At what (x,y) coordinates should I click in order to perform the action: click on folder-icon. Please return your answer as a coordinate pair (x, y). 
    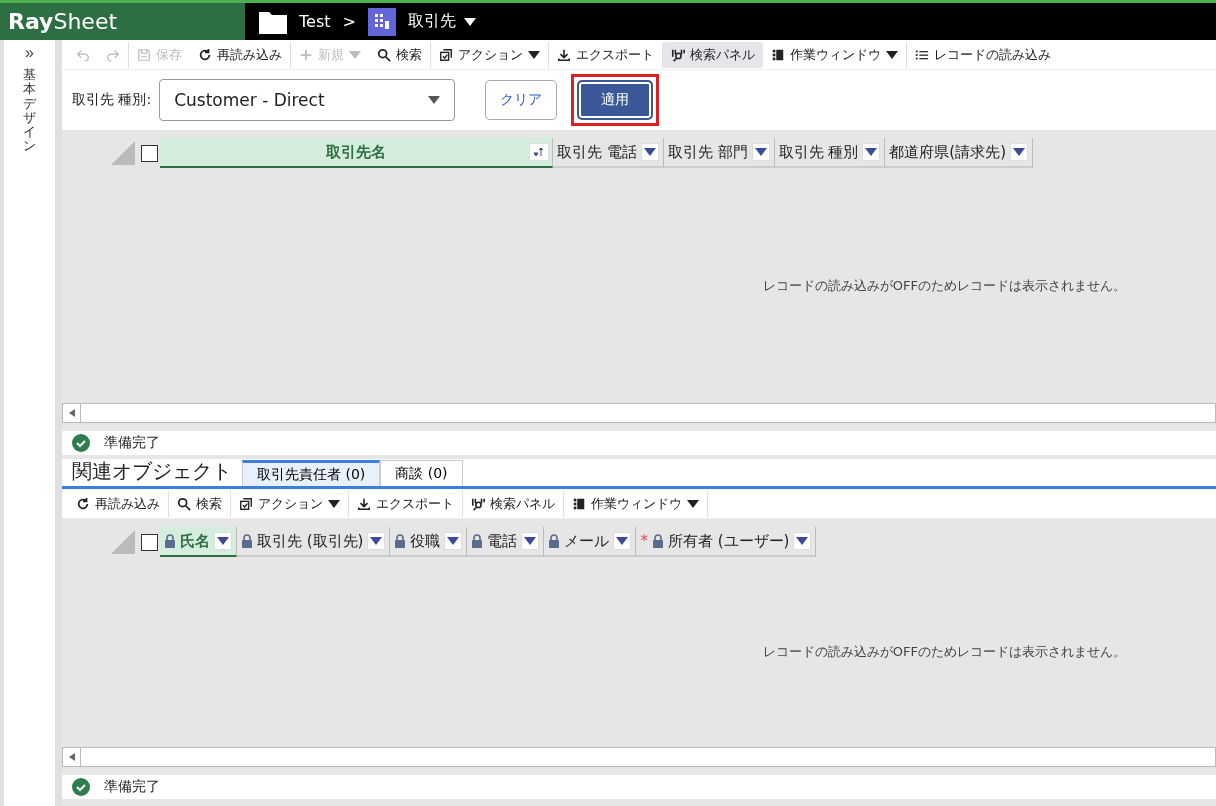
    Looking at the image, I should click on (273, 21).